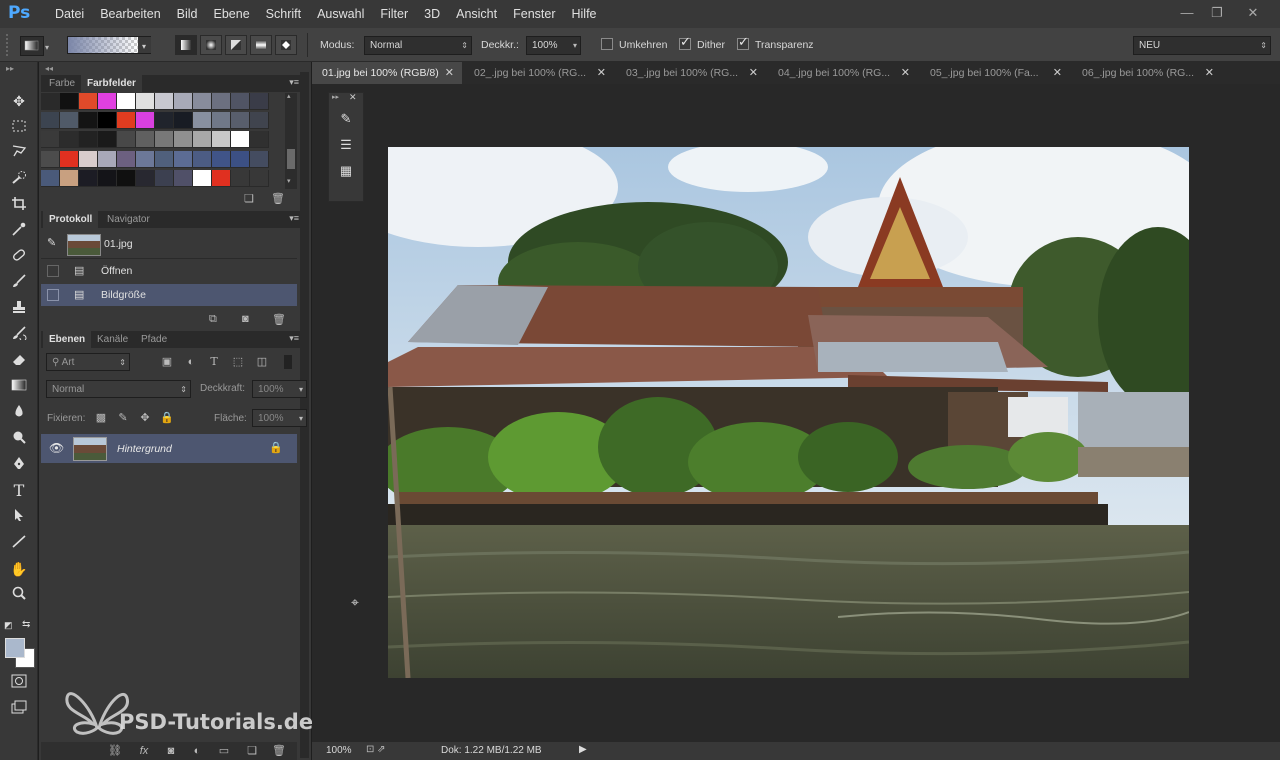 The image size is (1280, 760). What do you see at coordinates (289, 96) in the screenshot?
I see `scroll-up-arrow-icon: ▴` at bounding box center [289, 96].